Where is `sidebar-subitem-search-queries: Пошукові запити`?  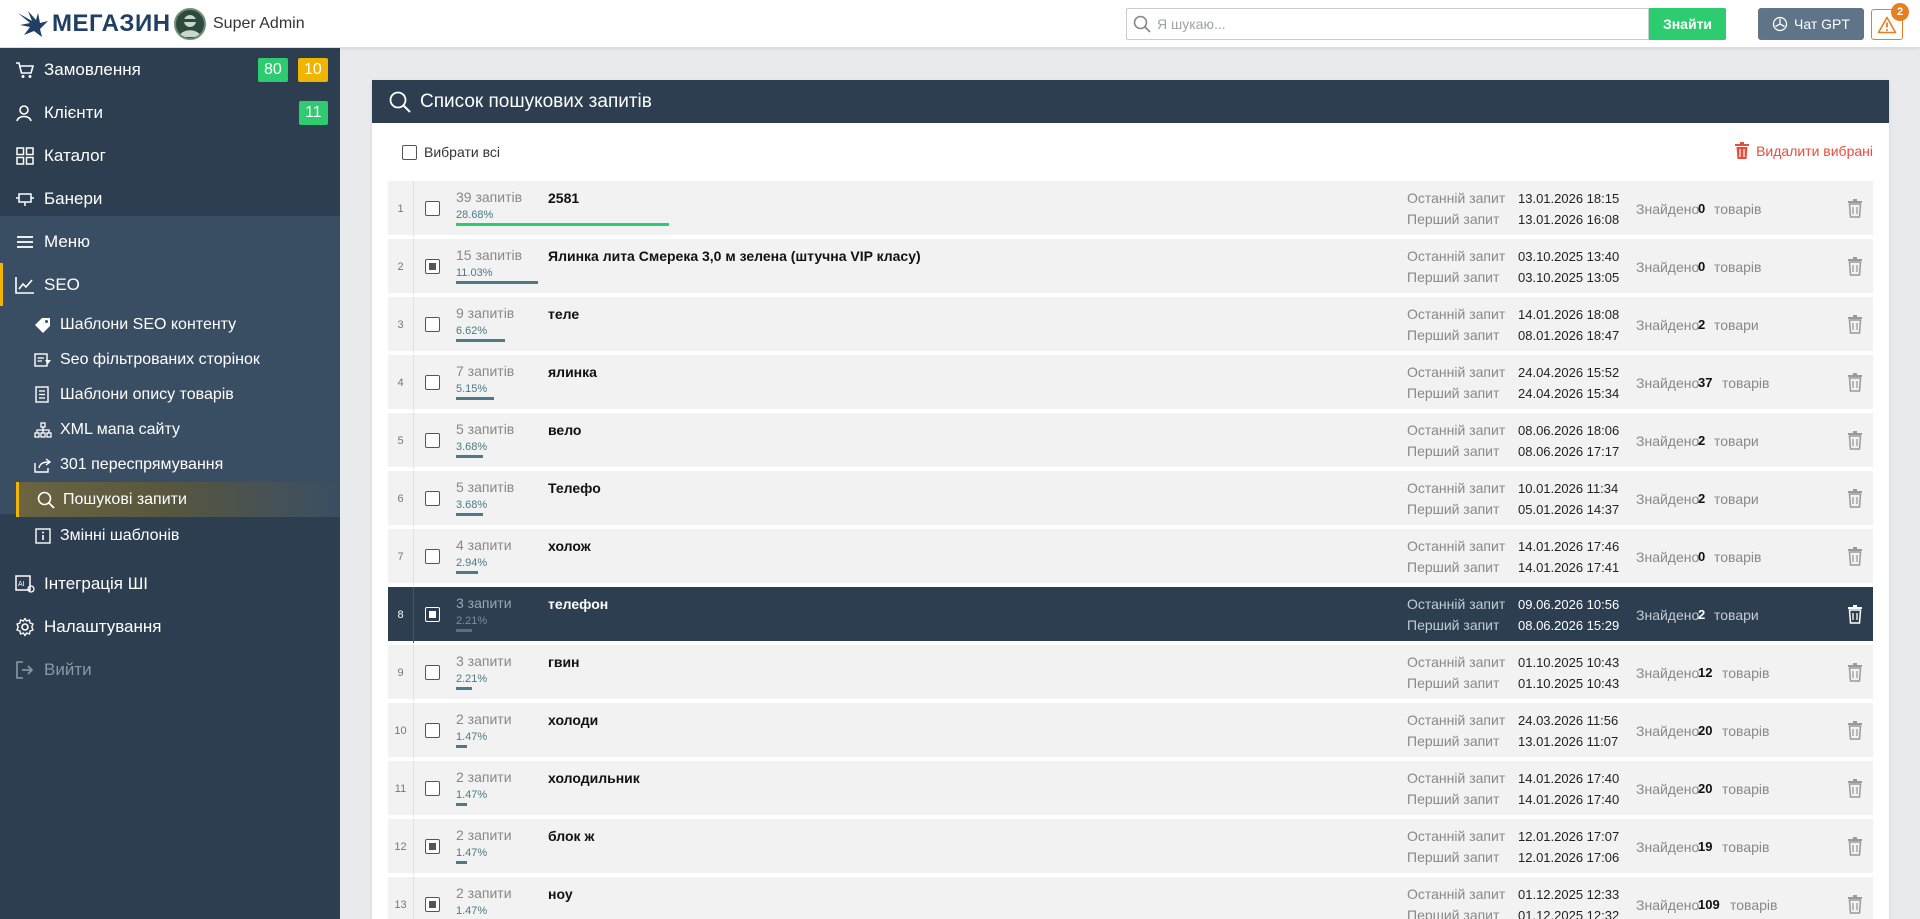
sidebar-subitem-search-queries: Пошукові запити is located at coordinates (178, 499).